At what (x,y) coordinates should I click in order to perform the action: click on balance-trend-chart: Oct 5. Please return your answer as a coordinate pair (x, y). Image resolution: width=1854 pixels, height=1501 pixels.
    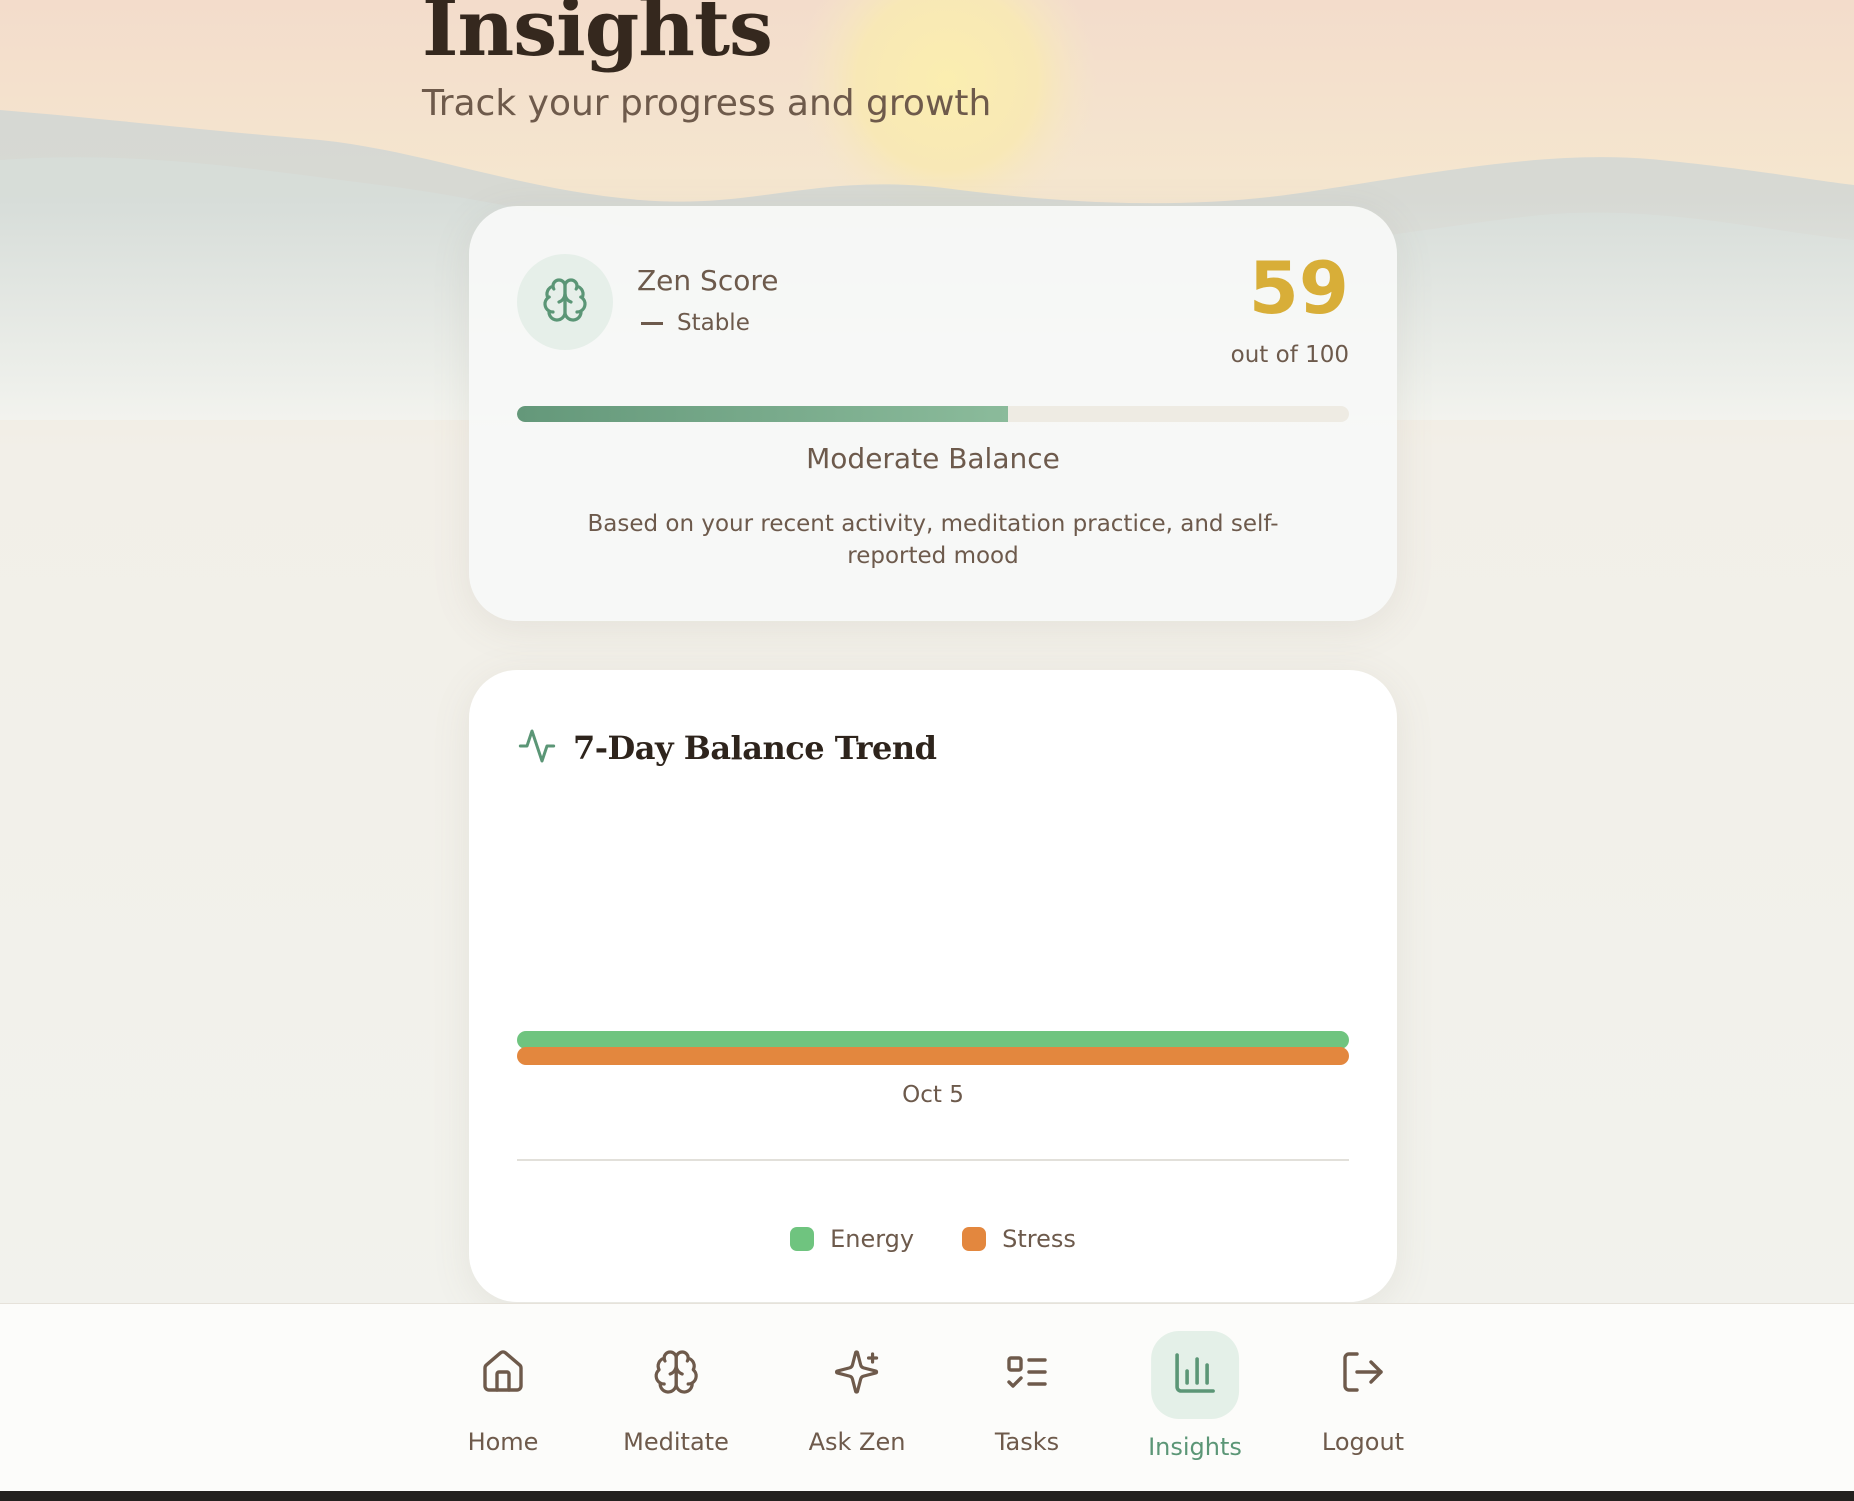
    Looking at the image, I should click on (933, 1050).